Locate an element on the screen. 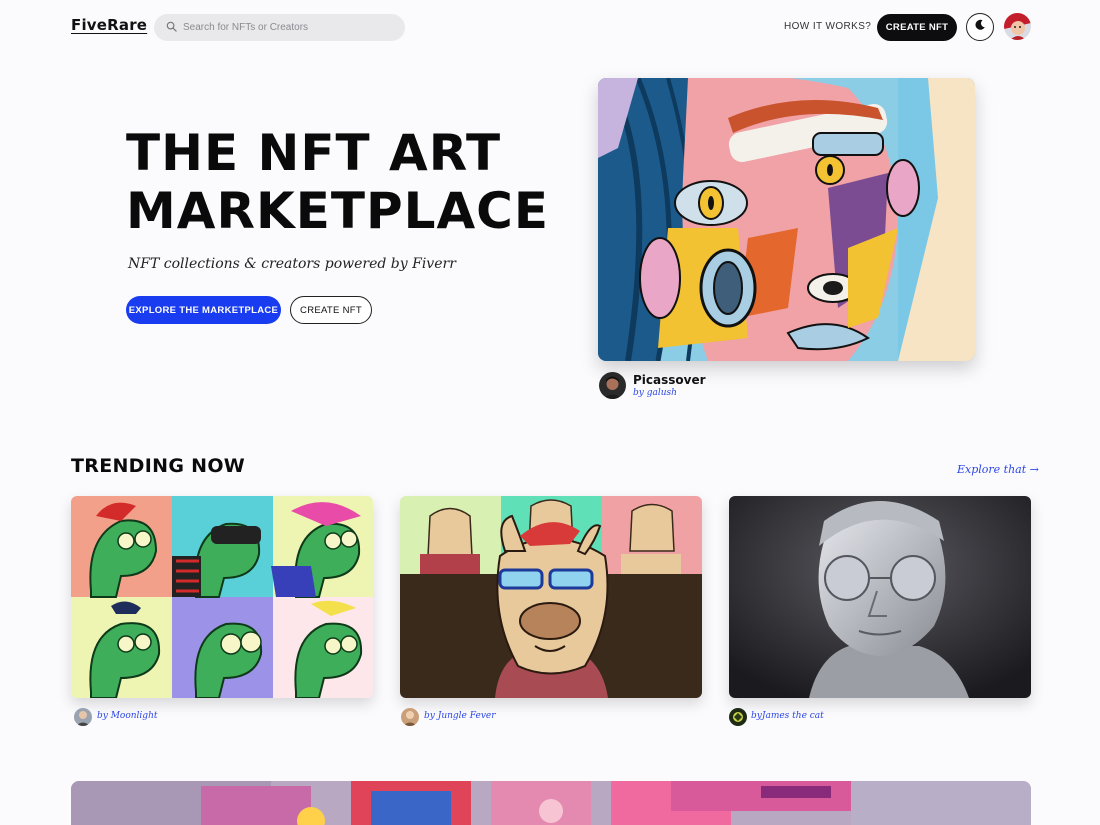 Image resolution: width=1100 pixels, height=825 pixels. featured-collection-banner is located at coordinates (551, 803).